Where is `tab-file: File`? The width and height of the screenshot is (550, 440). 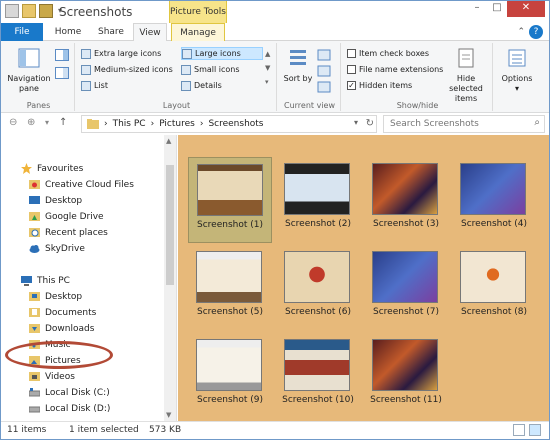 tab-file: File is located at coordinates (22, 32).